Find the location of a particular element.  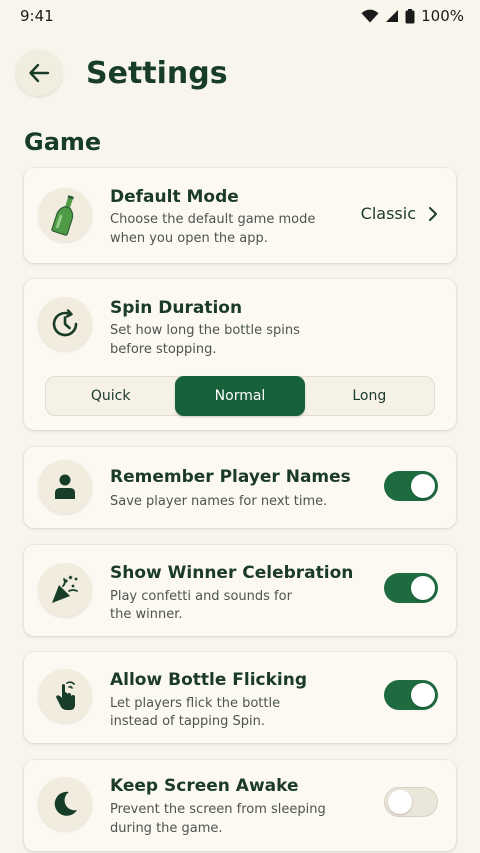

screen-awake-desc-2: during the game. is located at coordinates (166, 828).